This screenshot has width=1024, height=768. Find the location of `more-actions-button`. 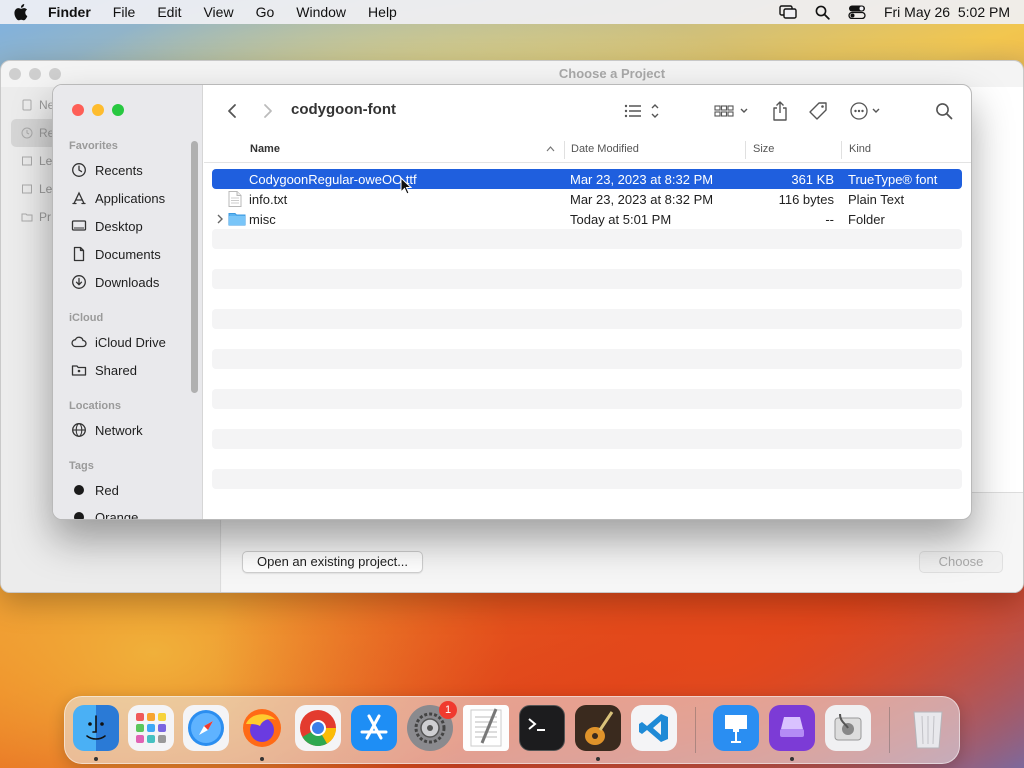

more-actions-button is located at coordinates (867, 111).